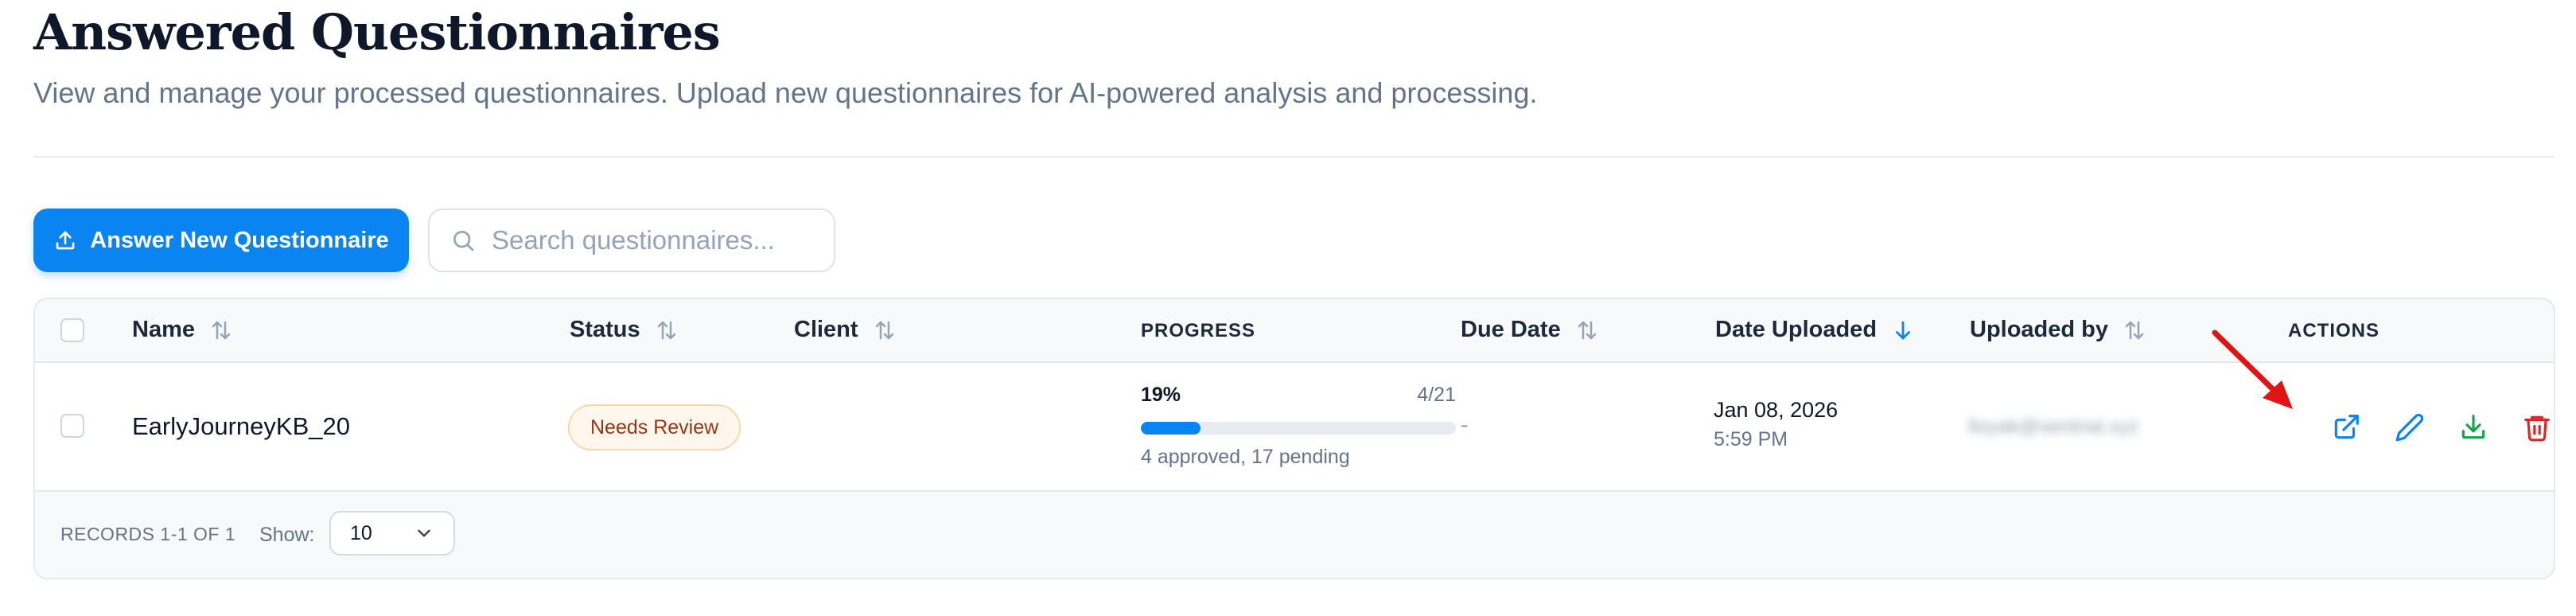 The image size is (2576, 616). Describe the element at coordinates (66, 241) in the screenshot. I see `upload-icon` at that location.